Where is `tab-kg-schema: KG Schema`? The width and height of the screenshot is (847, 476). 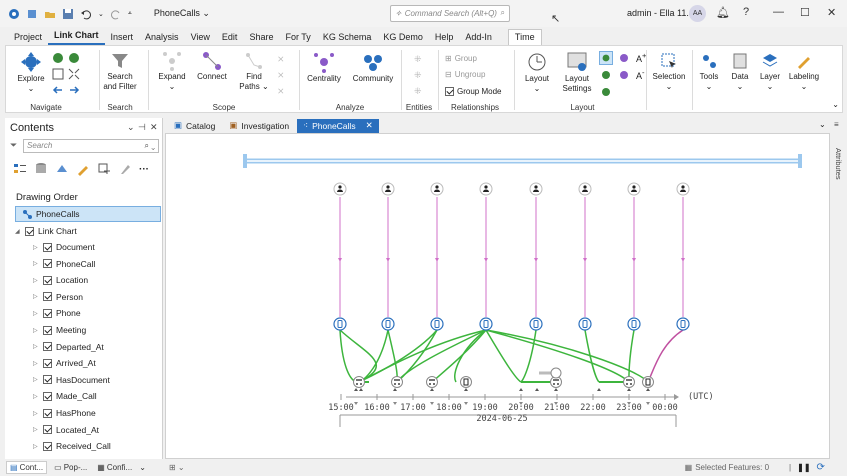
tab-kg-schema: KG Schema is located at coordinates (347, 37).